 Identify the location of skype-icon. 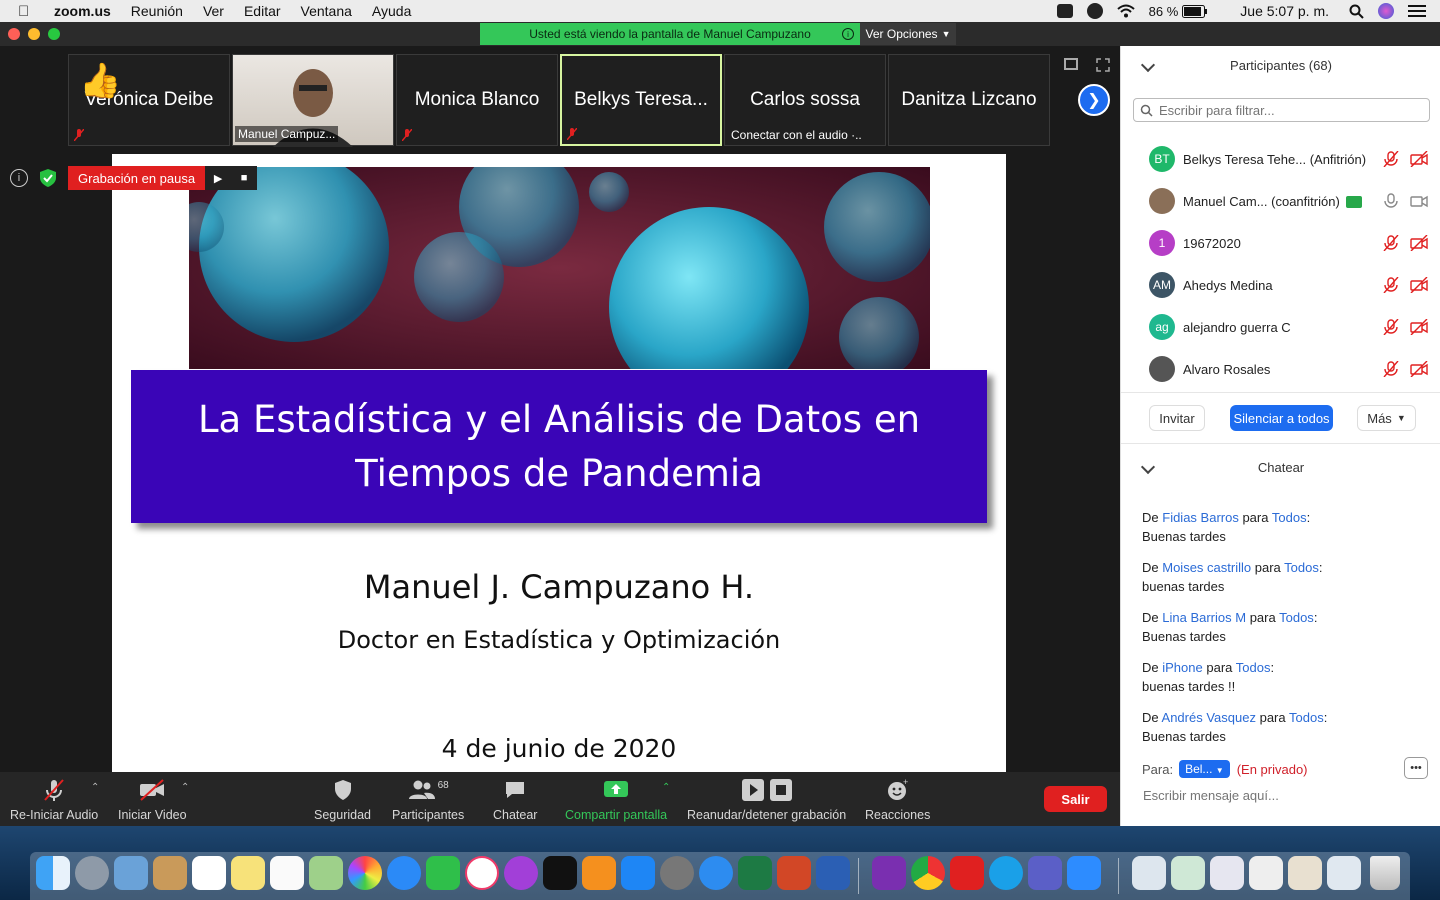
(1006, 873).